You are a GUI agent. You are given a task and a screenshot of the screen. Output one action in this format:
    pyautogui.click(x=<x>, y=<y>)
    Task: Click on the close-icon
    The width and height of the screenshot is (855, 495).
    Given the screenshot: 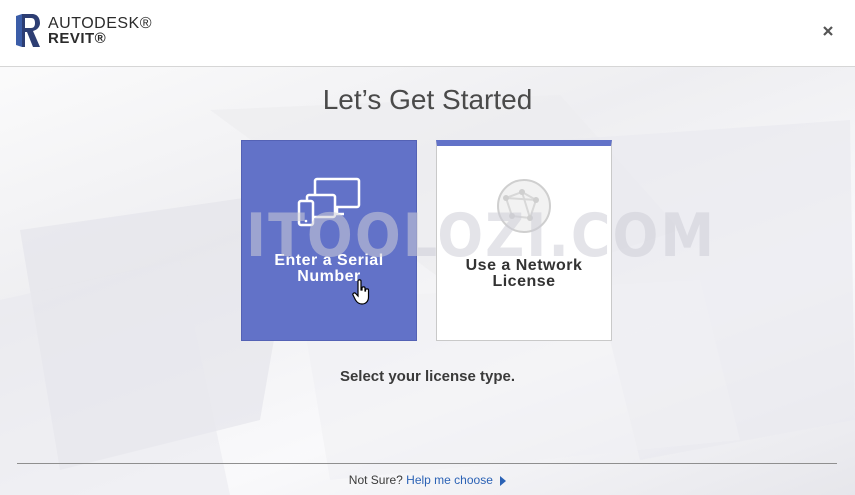 What is the action you would take?
    pyautogui.click(x=828, y=31)
    